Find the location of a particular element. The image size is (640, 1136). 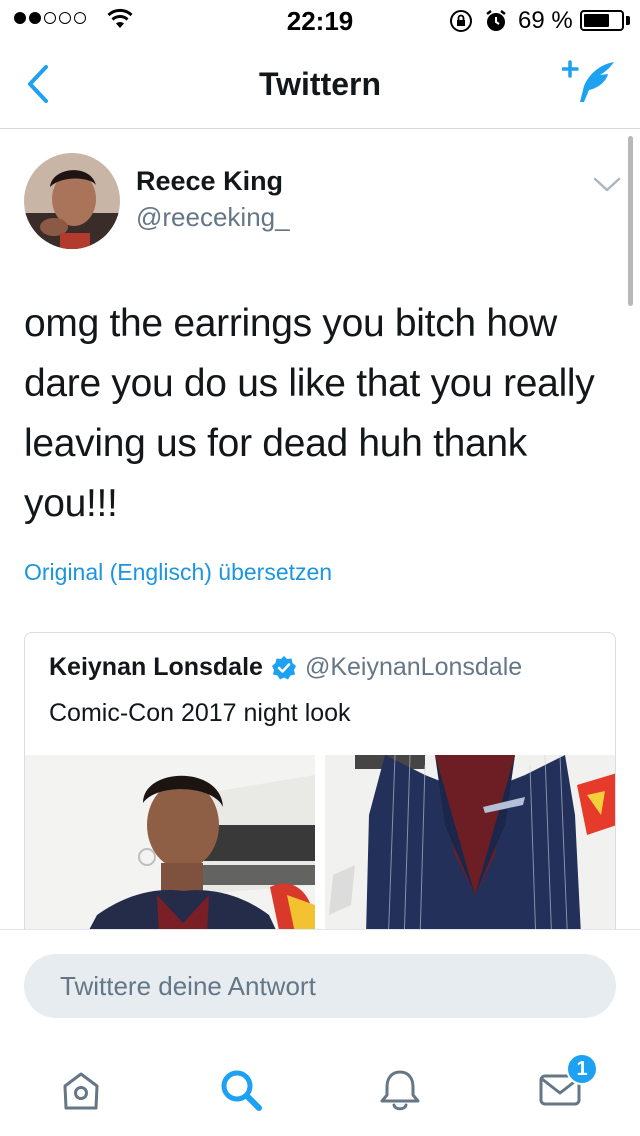

battery-tip is located at coordinates (628, 20).